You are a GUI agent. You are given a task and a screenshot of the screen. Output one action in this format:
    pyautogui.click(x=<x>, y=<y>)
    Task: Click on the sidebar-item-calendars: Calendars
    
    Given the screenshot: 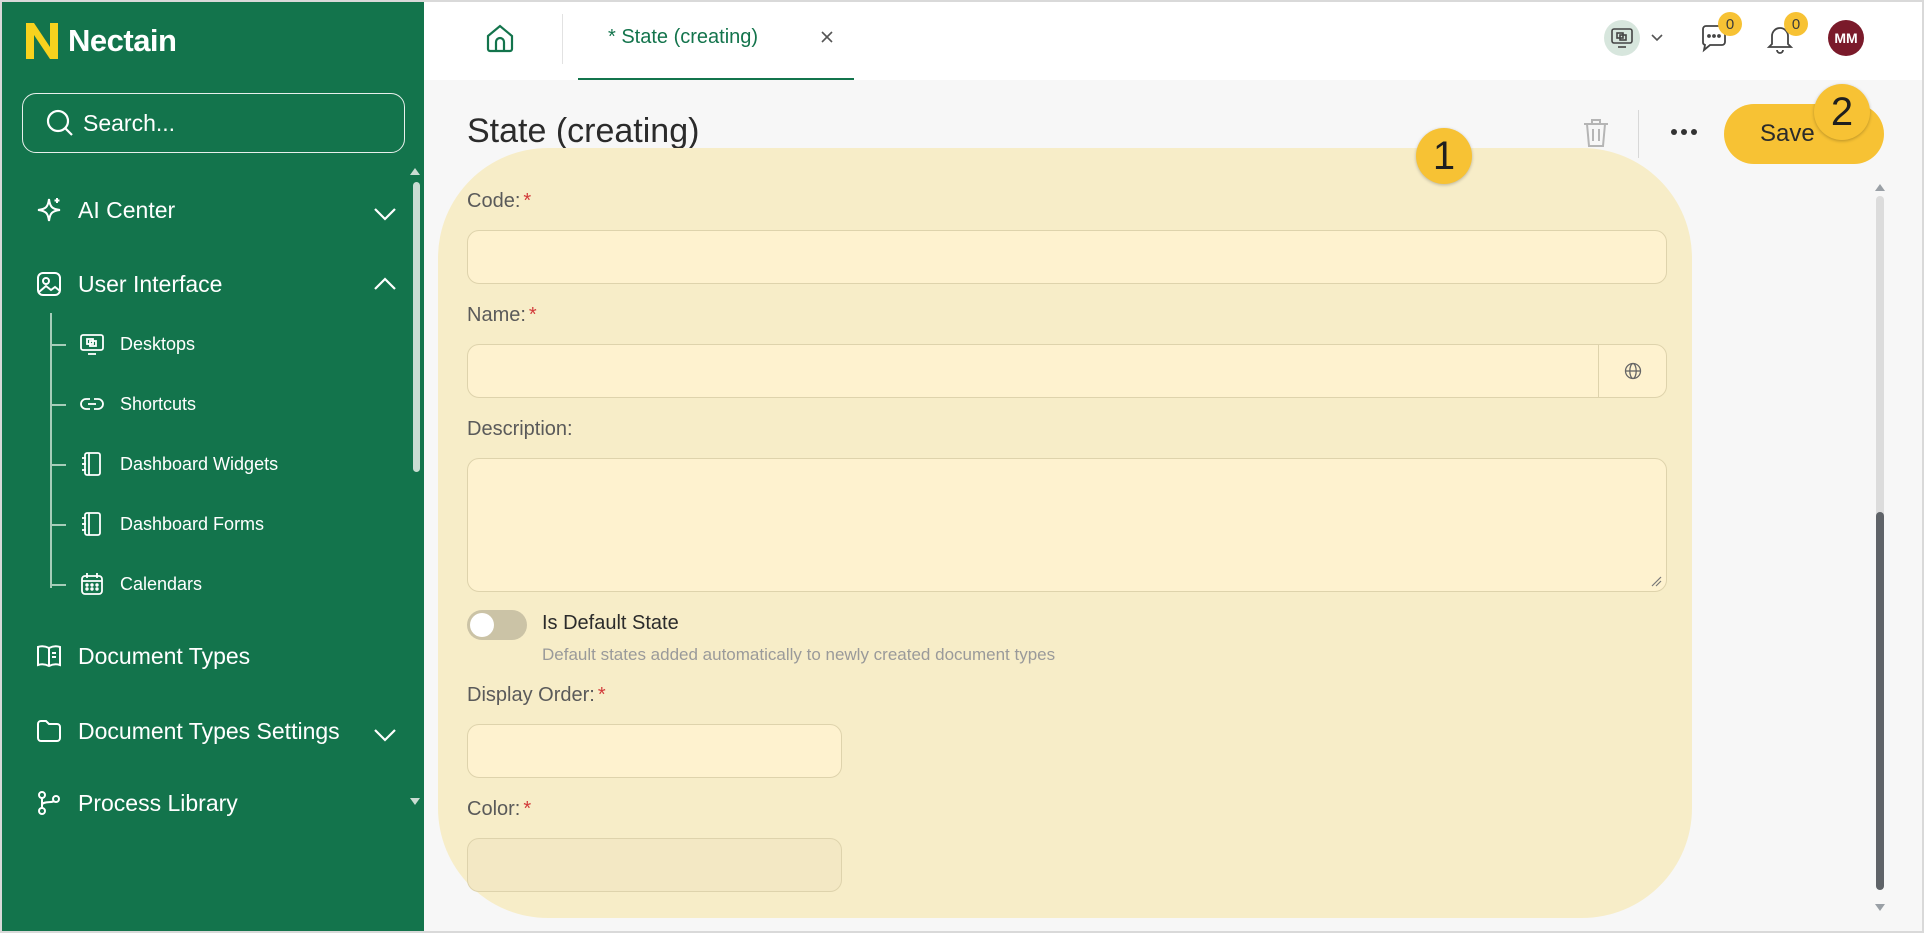 What is the action you would take?
    pyautogui.click(x=207, y=584)
    